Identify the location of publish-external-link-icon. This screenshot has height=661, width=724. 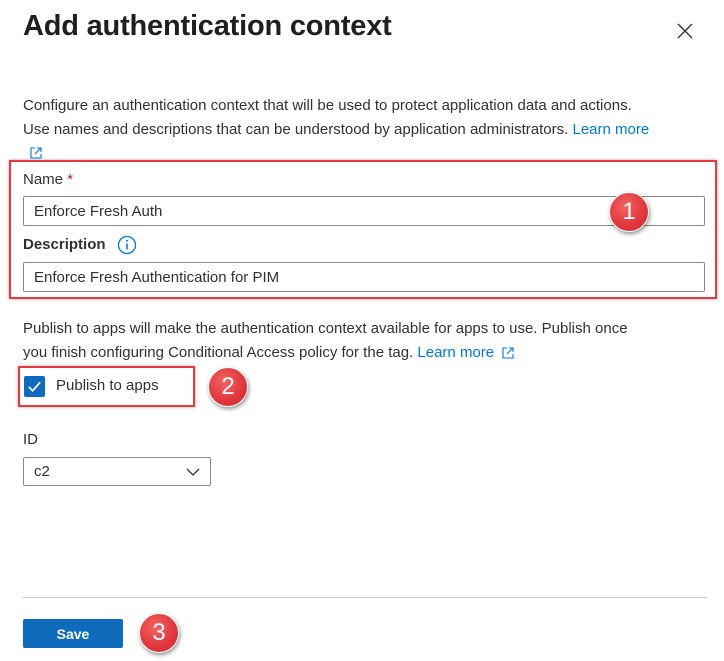
(508, 353).